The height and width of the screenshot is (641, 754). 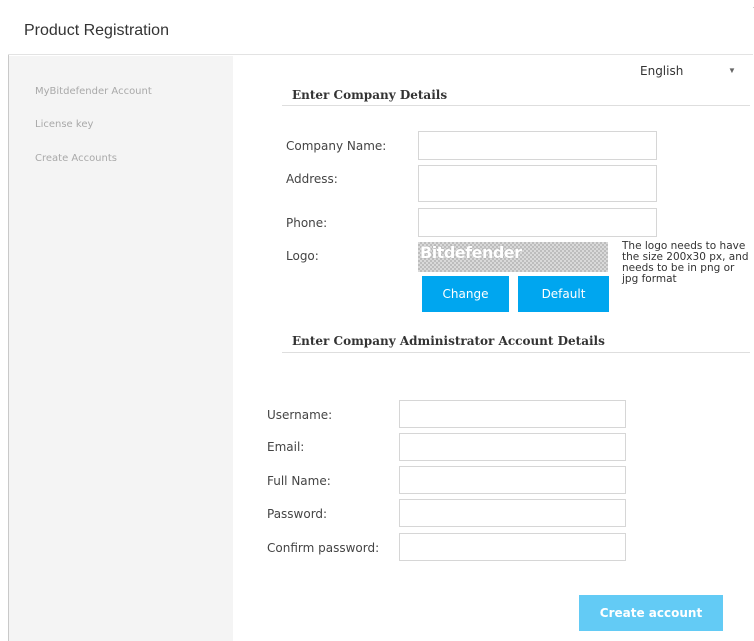 What do you see at coordinates (471, 252) in the screenshot?
I see `logo-preview-text: Bitdefender` at bounding box center [471, 252].